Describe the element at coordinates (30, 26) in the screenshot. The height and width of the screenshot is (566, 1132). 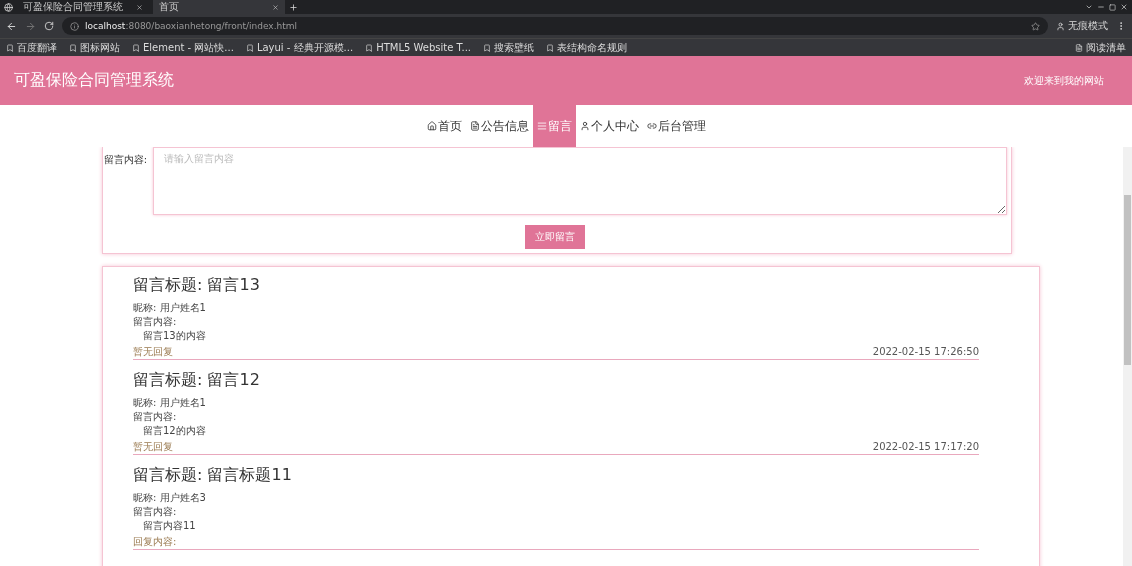
I see `forward-icon` at that location.